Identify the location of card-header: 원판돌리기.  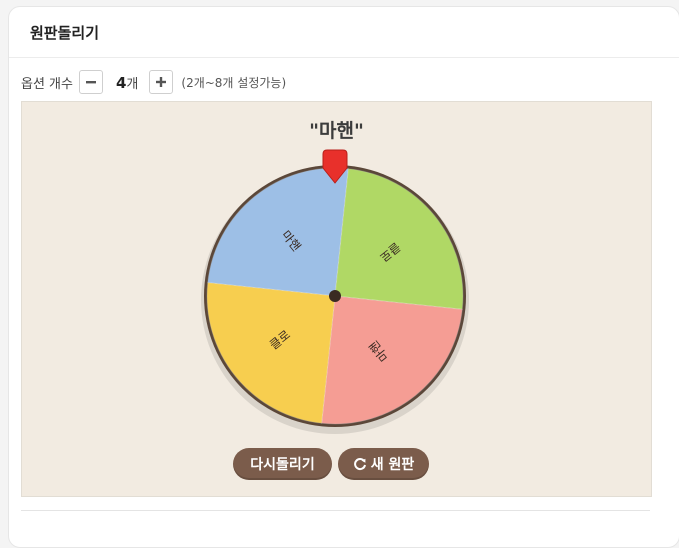
(344, 32).